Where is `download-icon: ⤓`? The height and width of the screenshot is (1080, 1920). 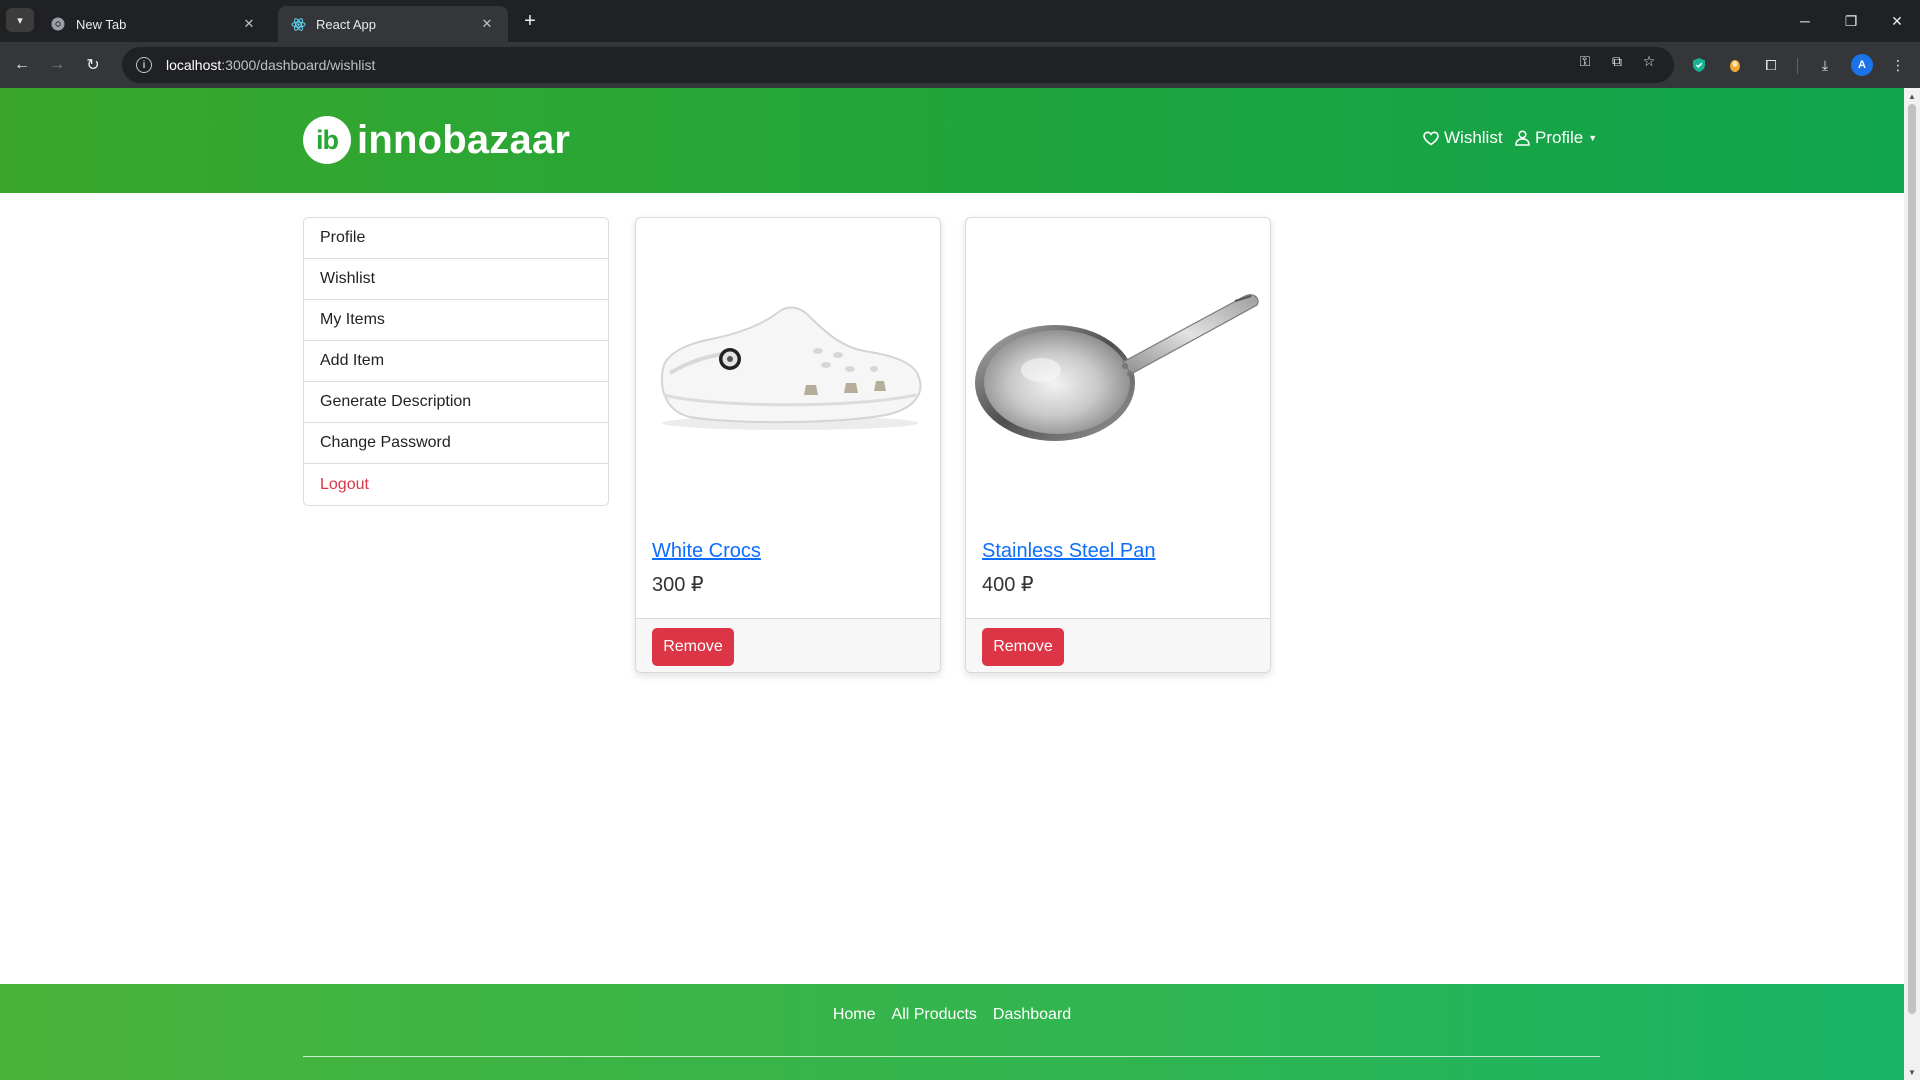
download-icon: ⤓ is located at coordinates (1825, 65).